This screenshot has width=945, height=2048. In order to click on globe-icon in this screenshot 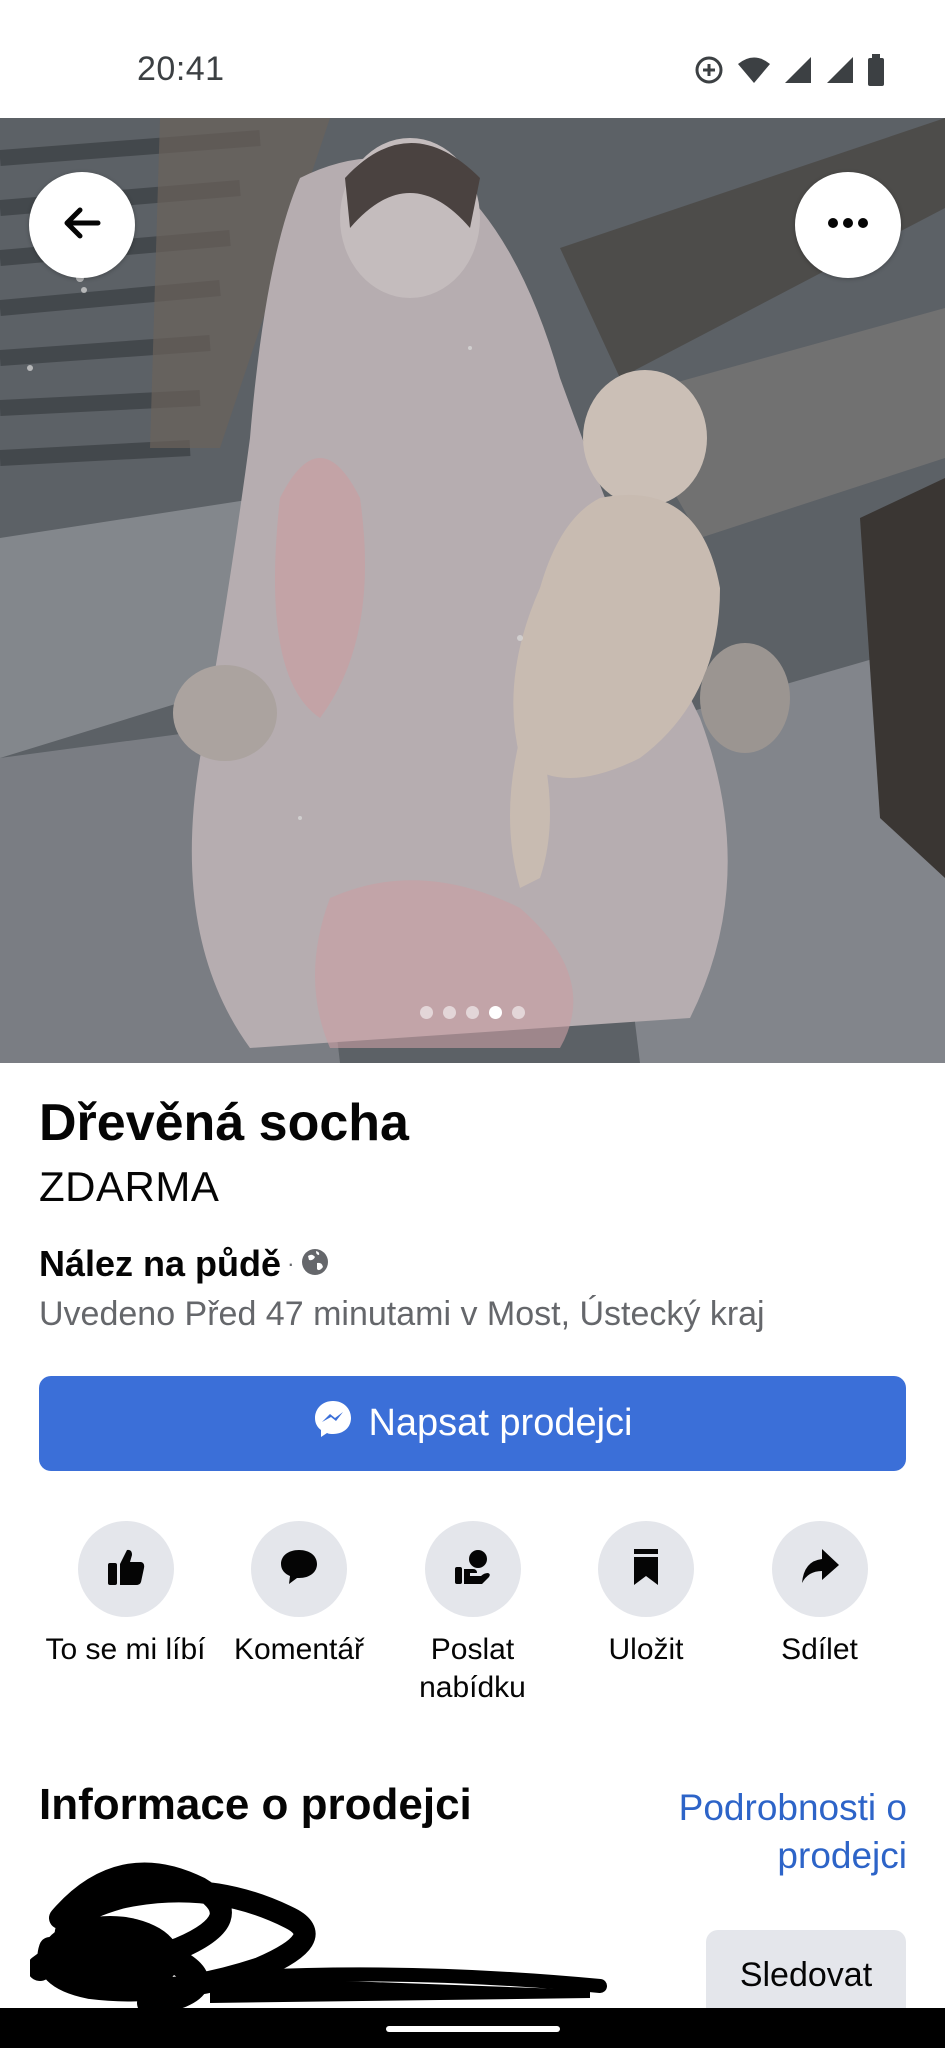, I will do `click(315, 1264)`.